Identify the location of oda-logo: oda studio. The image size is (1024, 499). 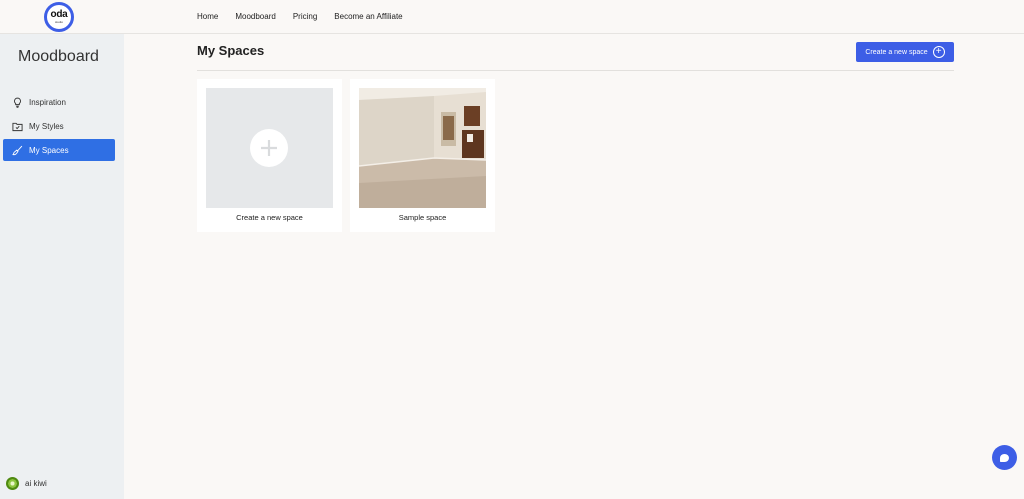
(59, 17).